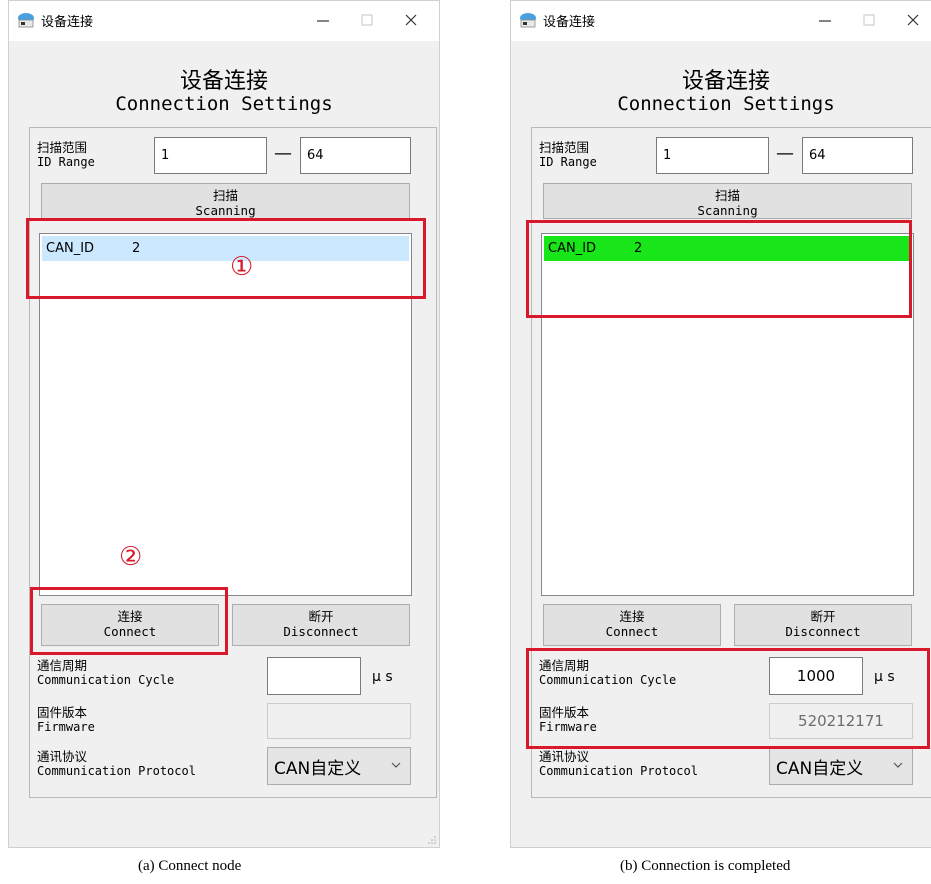  What do you see at coordinates (632, 616) in the screenshot?
I see `connect-button-label-cn: 连接` at bounding box center [632, 616].